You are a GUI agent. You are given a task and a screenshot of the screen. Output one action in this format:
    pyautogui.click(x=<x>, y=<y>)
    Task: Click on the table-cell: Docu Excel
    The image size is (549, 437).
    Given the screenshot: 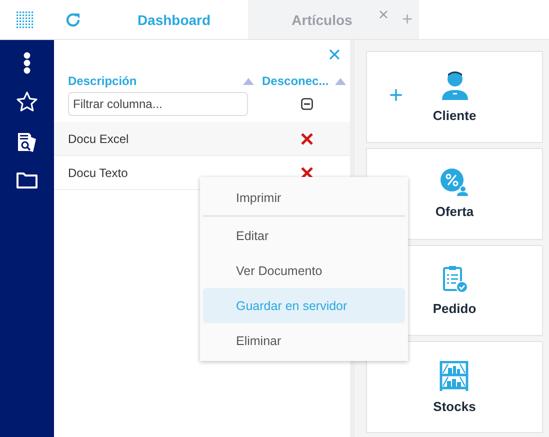 What is the action you would take?
    pyautogui.click(x=156, y=139)
    